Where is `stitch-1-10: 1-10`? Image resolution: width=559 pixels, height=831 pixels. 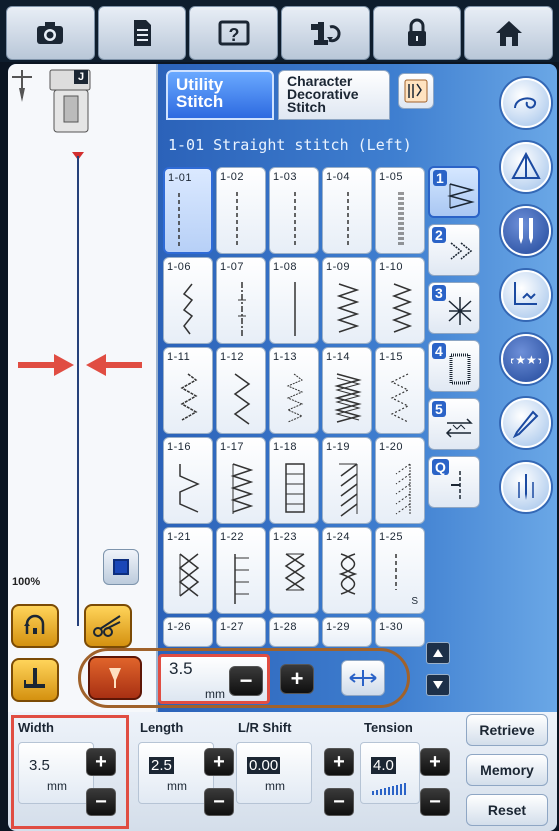
stitch-1-10: 1-10 is located at coordinates (400, 300).